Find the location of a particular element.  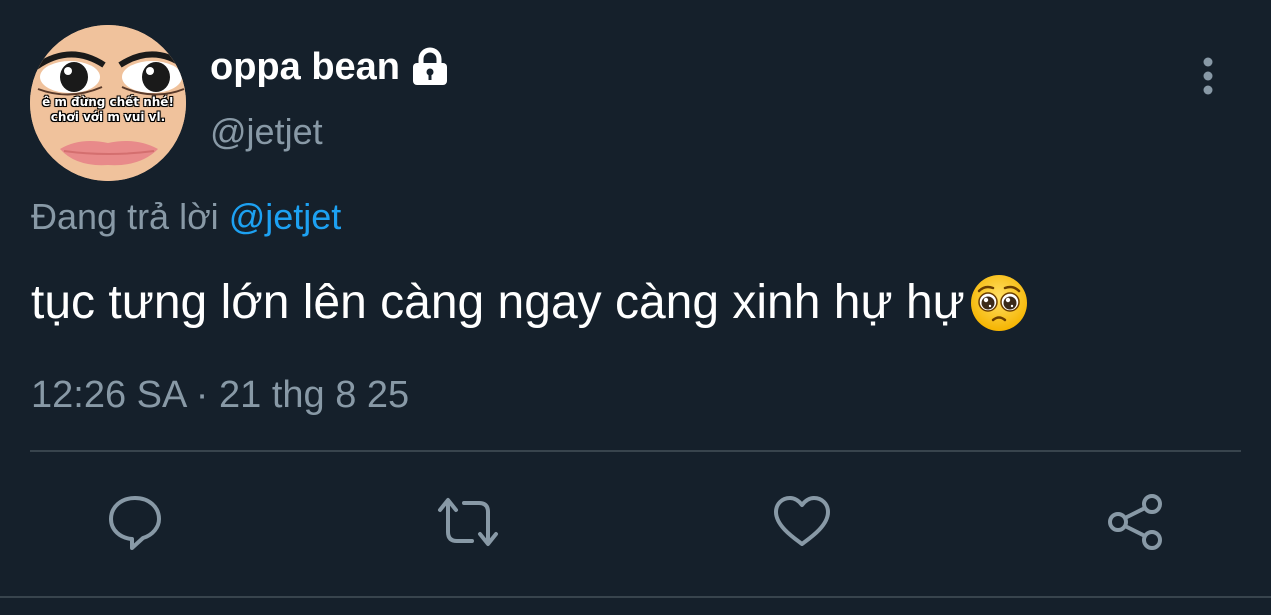

more-options-button is located at coordinates (1208, 76).